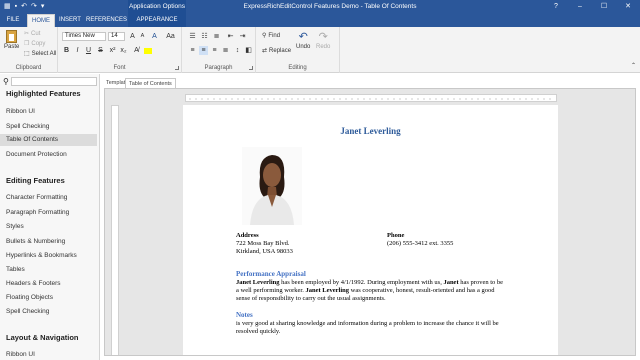 The image size is (640, 360). Describe the element at coordinates (323, 37) in the screenshot. I see `redo-arrow-icon: ↷` at that location.